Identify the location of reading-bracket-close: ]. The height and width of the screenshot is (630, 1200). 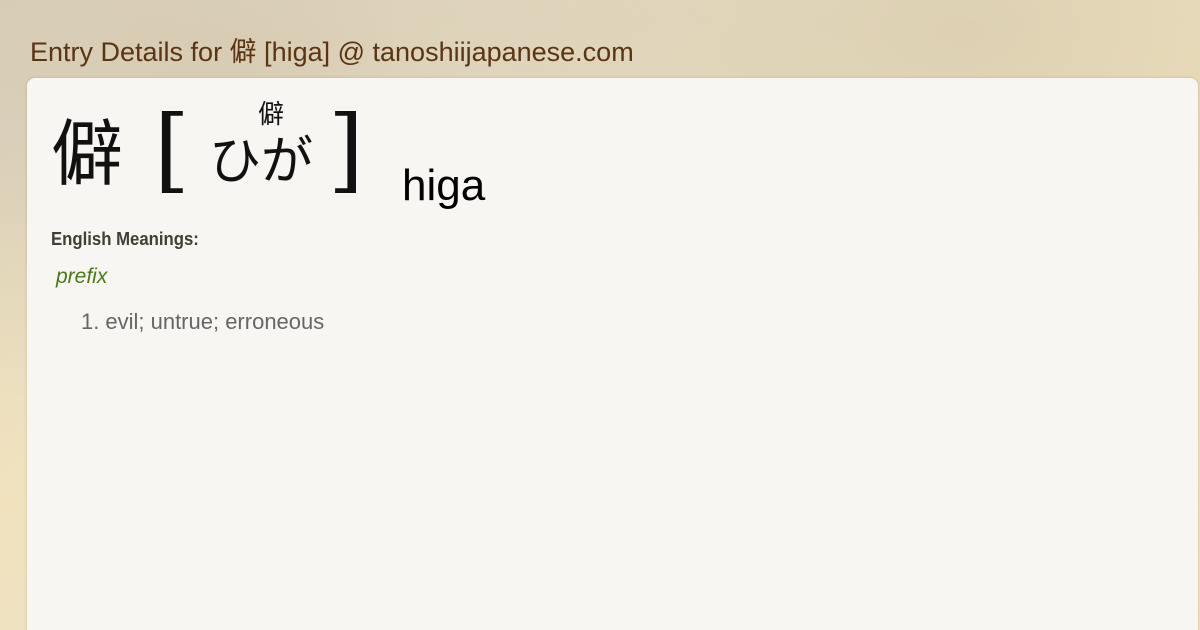
(346, 149).